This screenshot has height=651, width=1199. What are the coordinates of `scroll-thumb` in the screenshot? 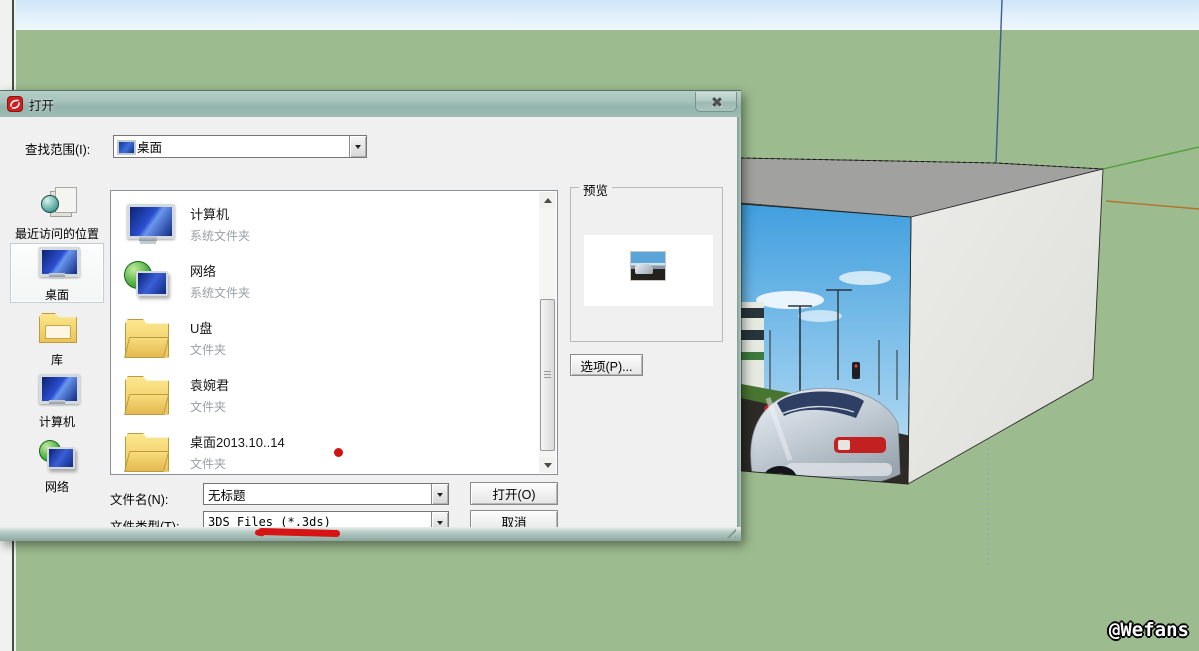 It's located at (547, 375).